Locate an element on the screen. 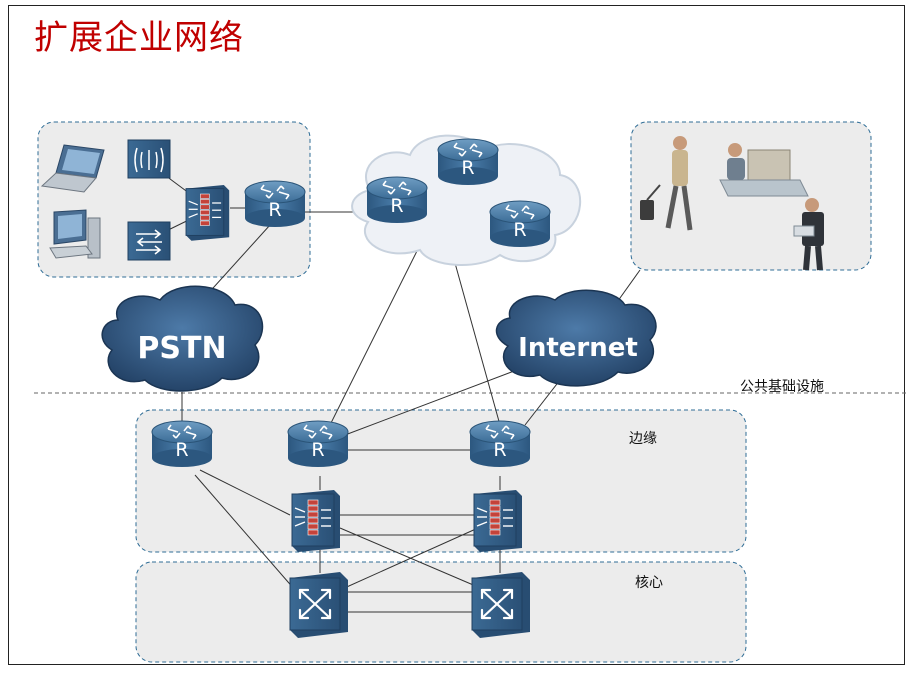 This screenshot has width=914, height=674. internet-cloud: Internet is located at coordinates (576, 338).